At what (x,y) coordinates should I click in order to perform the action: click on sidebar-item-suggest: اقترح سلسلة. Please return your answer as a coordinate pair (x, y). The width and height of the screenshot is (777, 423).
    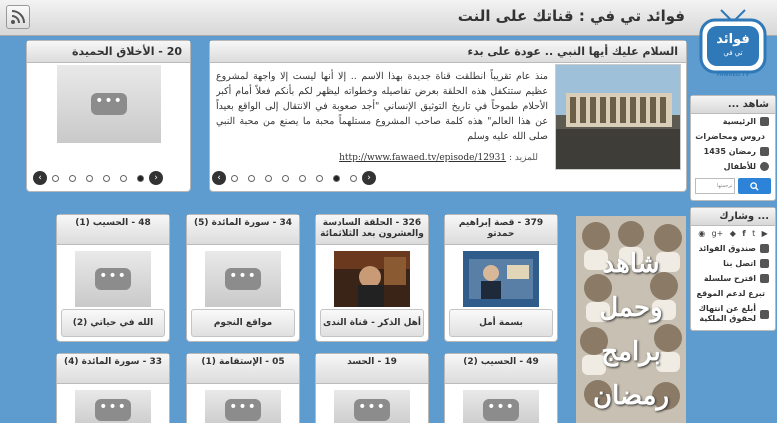
    Looking at the image, I should click on (733, 278).